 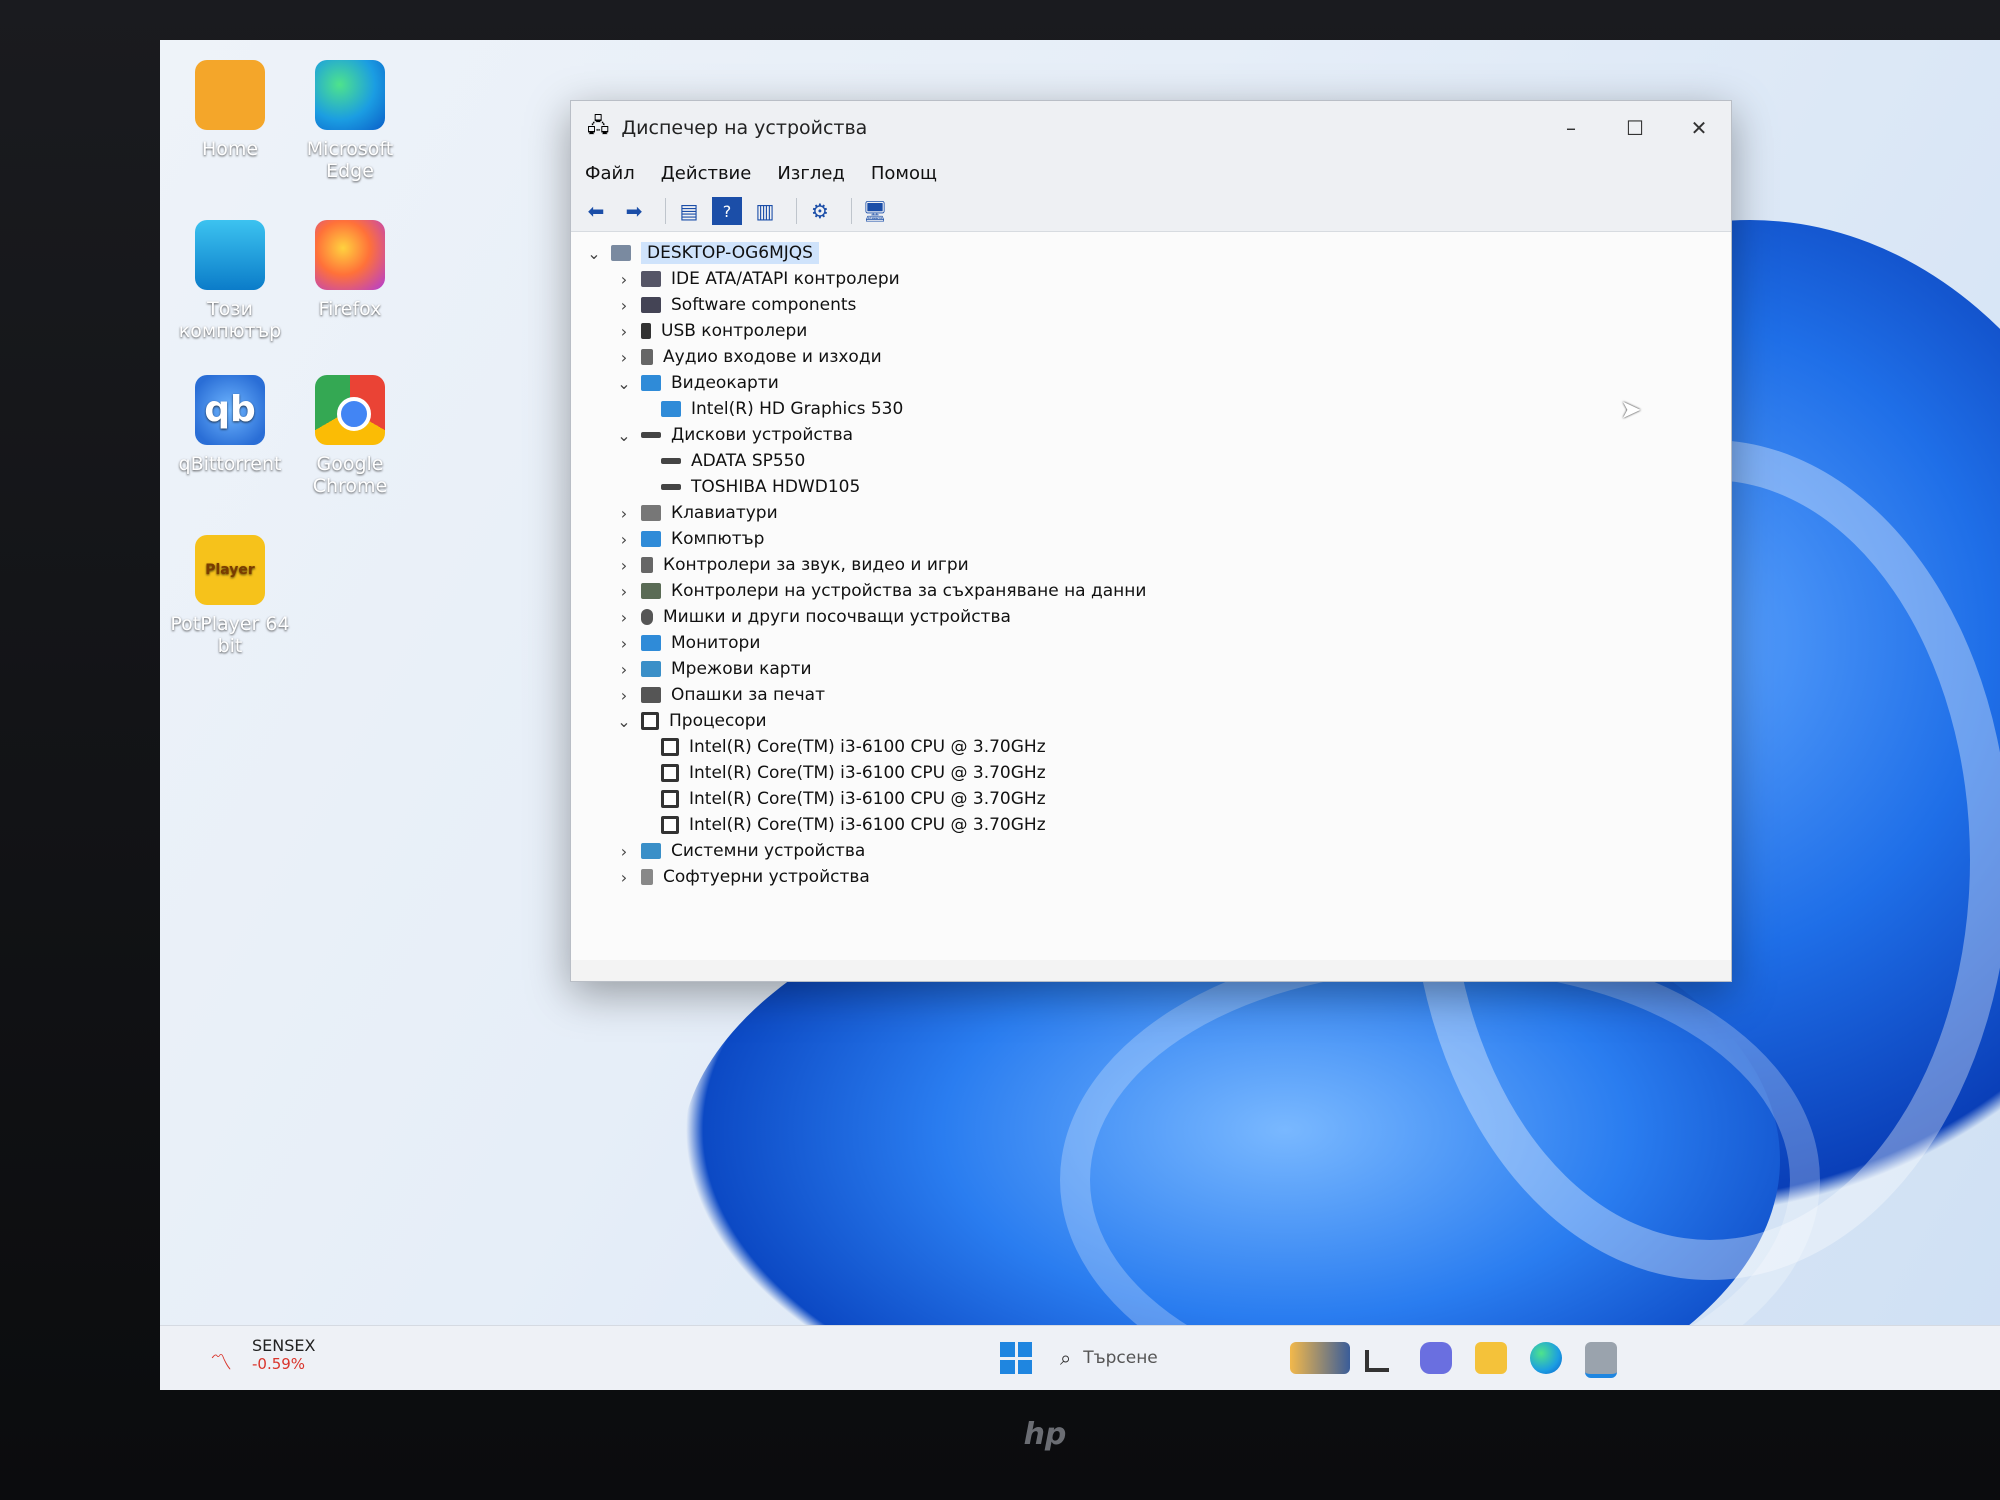 I want to click on menu-bar: Файл Действие Изглед Помощ, so click(x=1151, y=173).